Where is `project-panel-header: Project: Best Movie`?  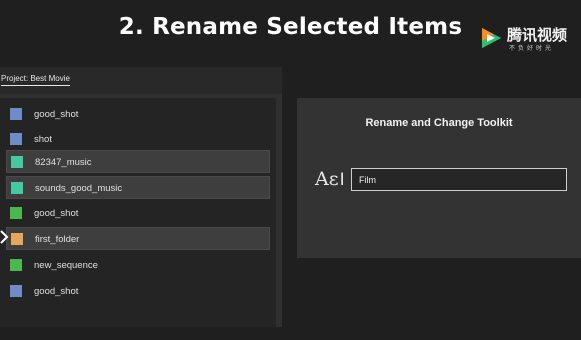 project-panel-header: Project: Best Movie is located at coordinates (141, 80).